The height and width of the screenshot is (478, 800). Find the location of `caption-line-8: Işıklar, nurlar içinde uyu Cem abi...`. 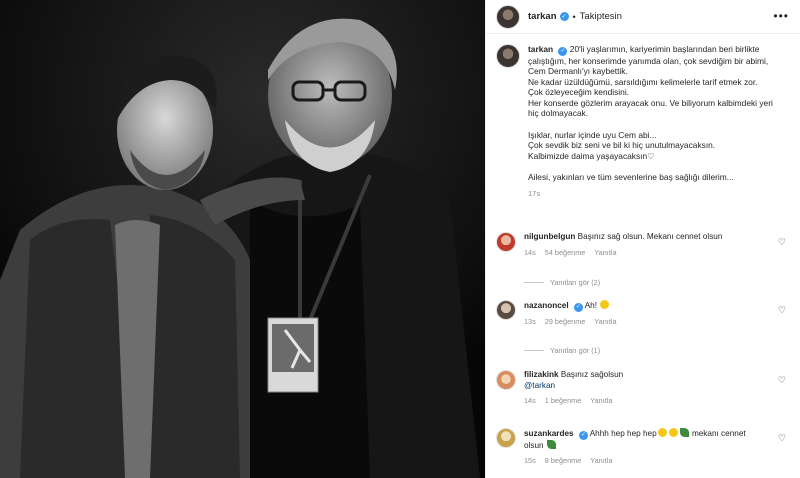

caption-line-8: Işıklar, nurlar içinde uyu Cem abi... is located at coordinates (592, 134).